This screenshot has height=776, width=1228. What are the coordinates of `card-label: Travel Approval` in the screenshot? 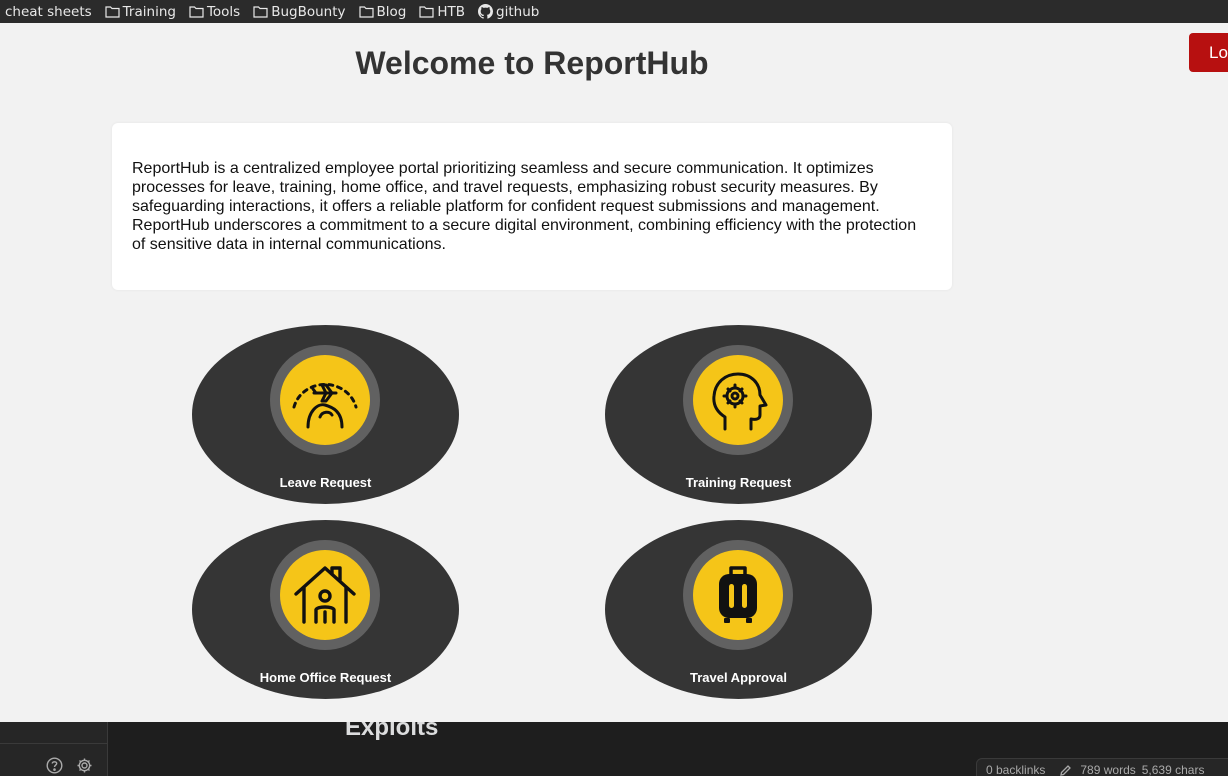 It's located at (738, 677).